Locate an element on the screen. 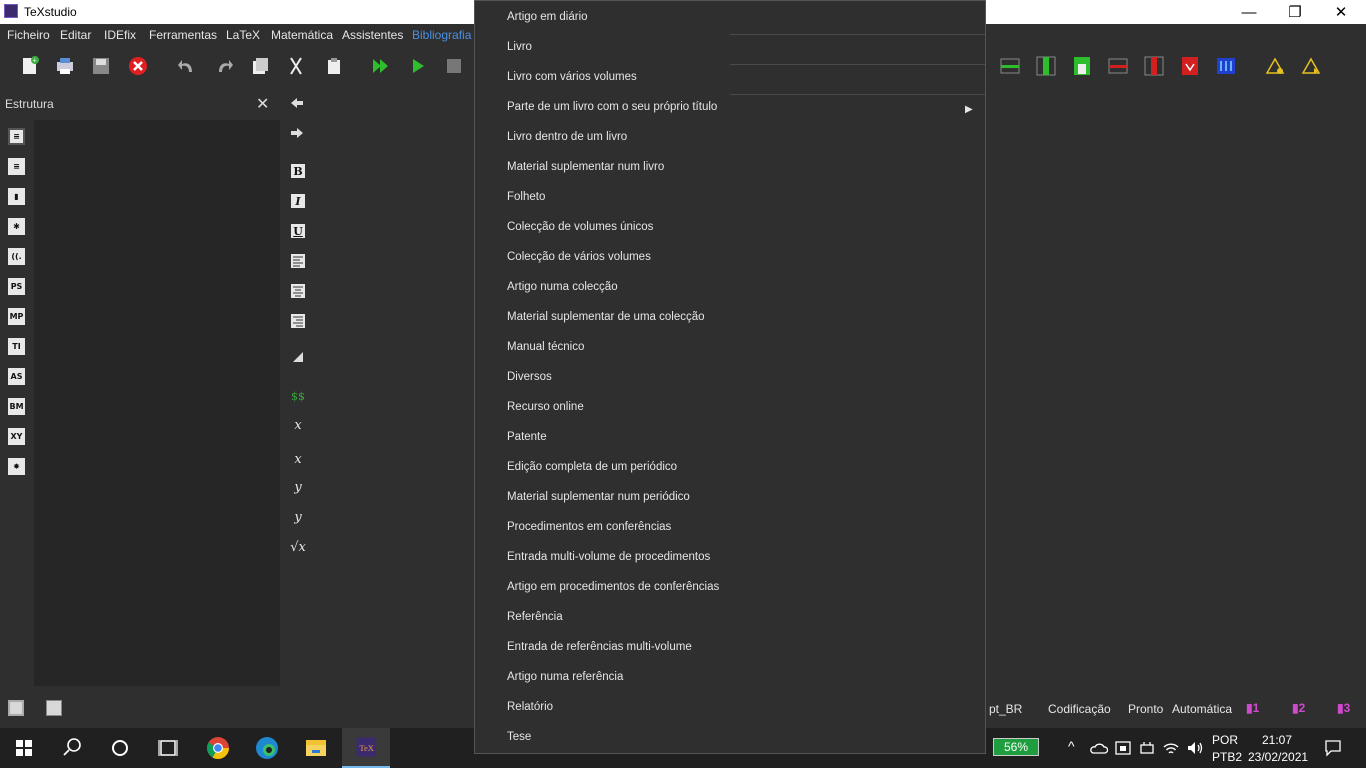 The height and width of the screenshot is (768, 1366). paste-icon is located at coordinates (334, 66).